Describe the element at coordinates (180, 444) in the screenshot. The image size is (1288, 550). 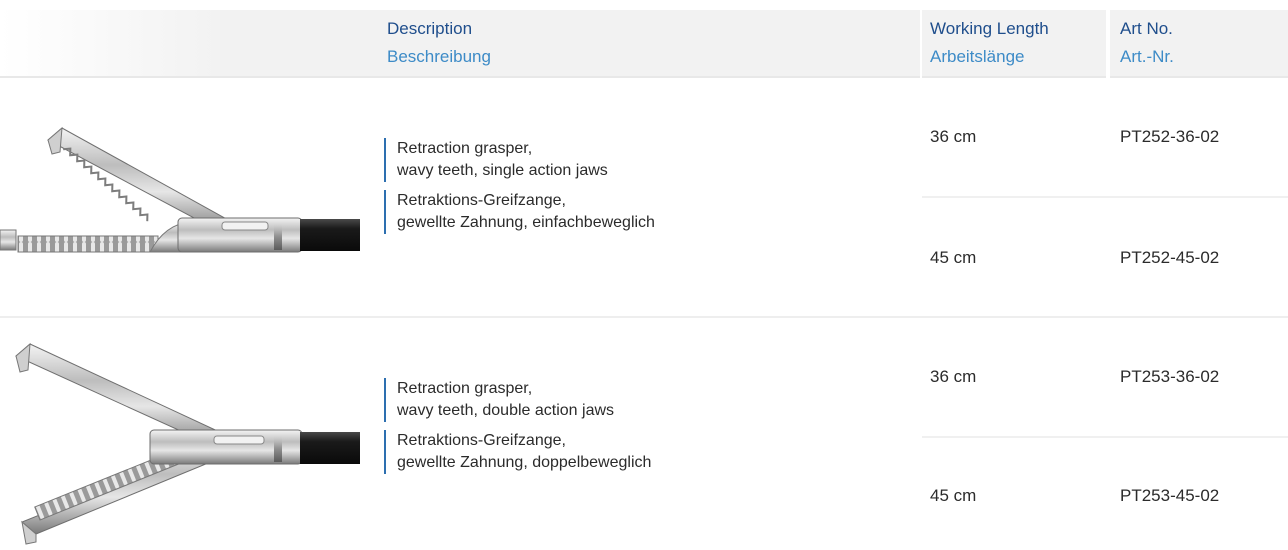
I see `retraction-grasper-double-action-image` at that location.